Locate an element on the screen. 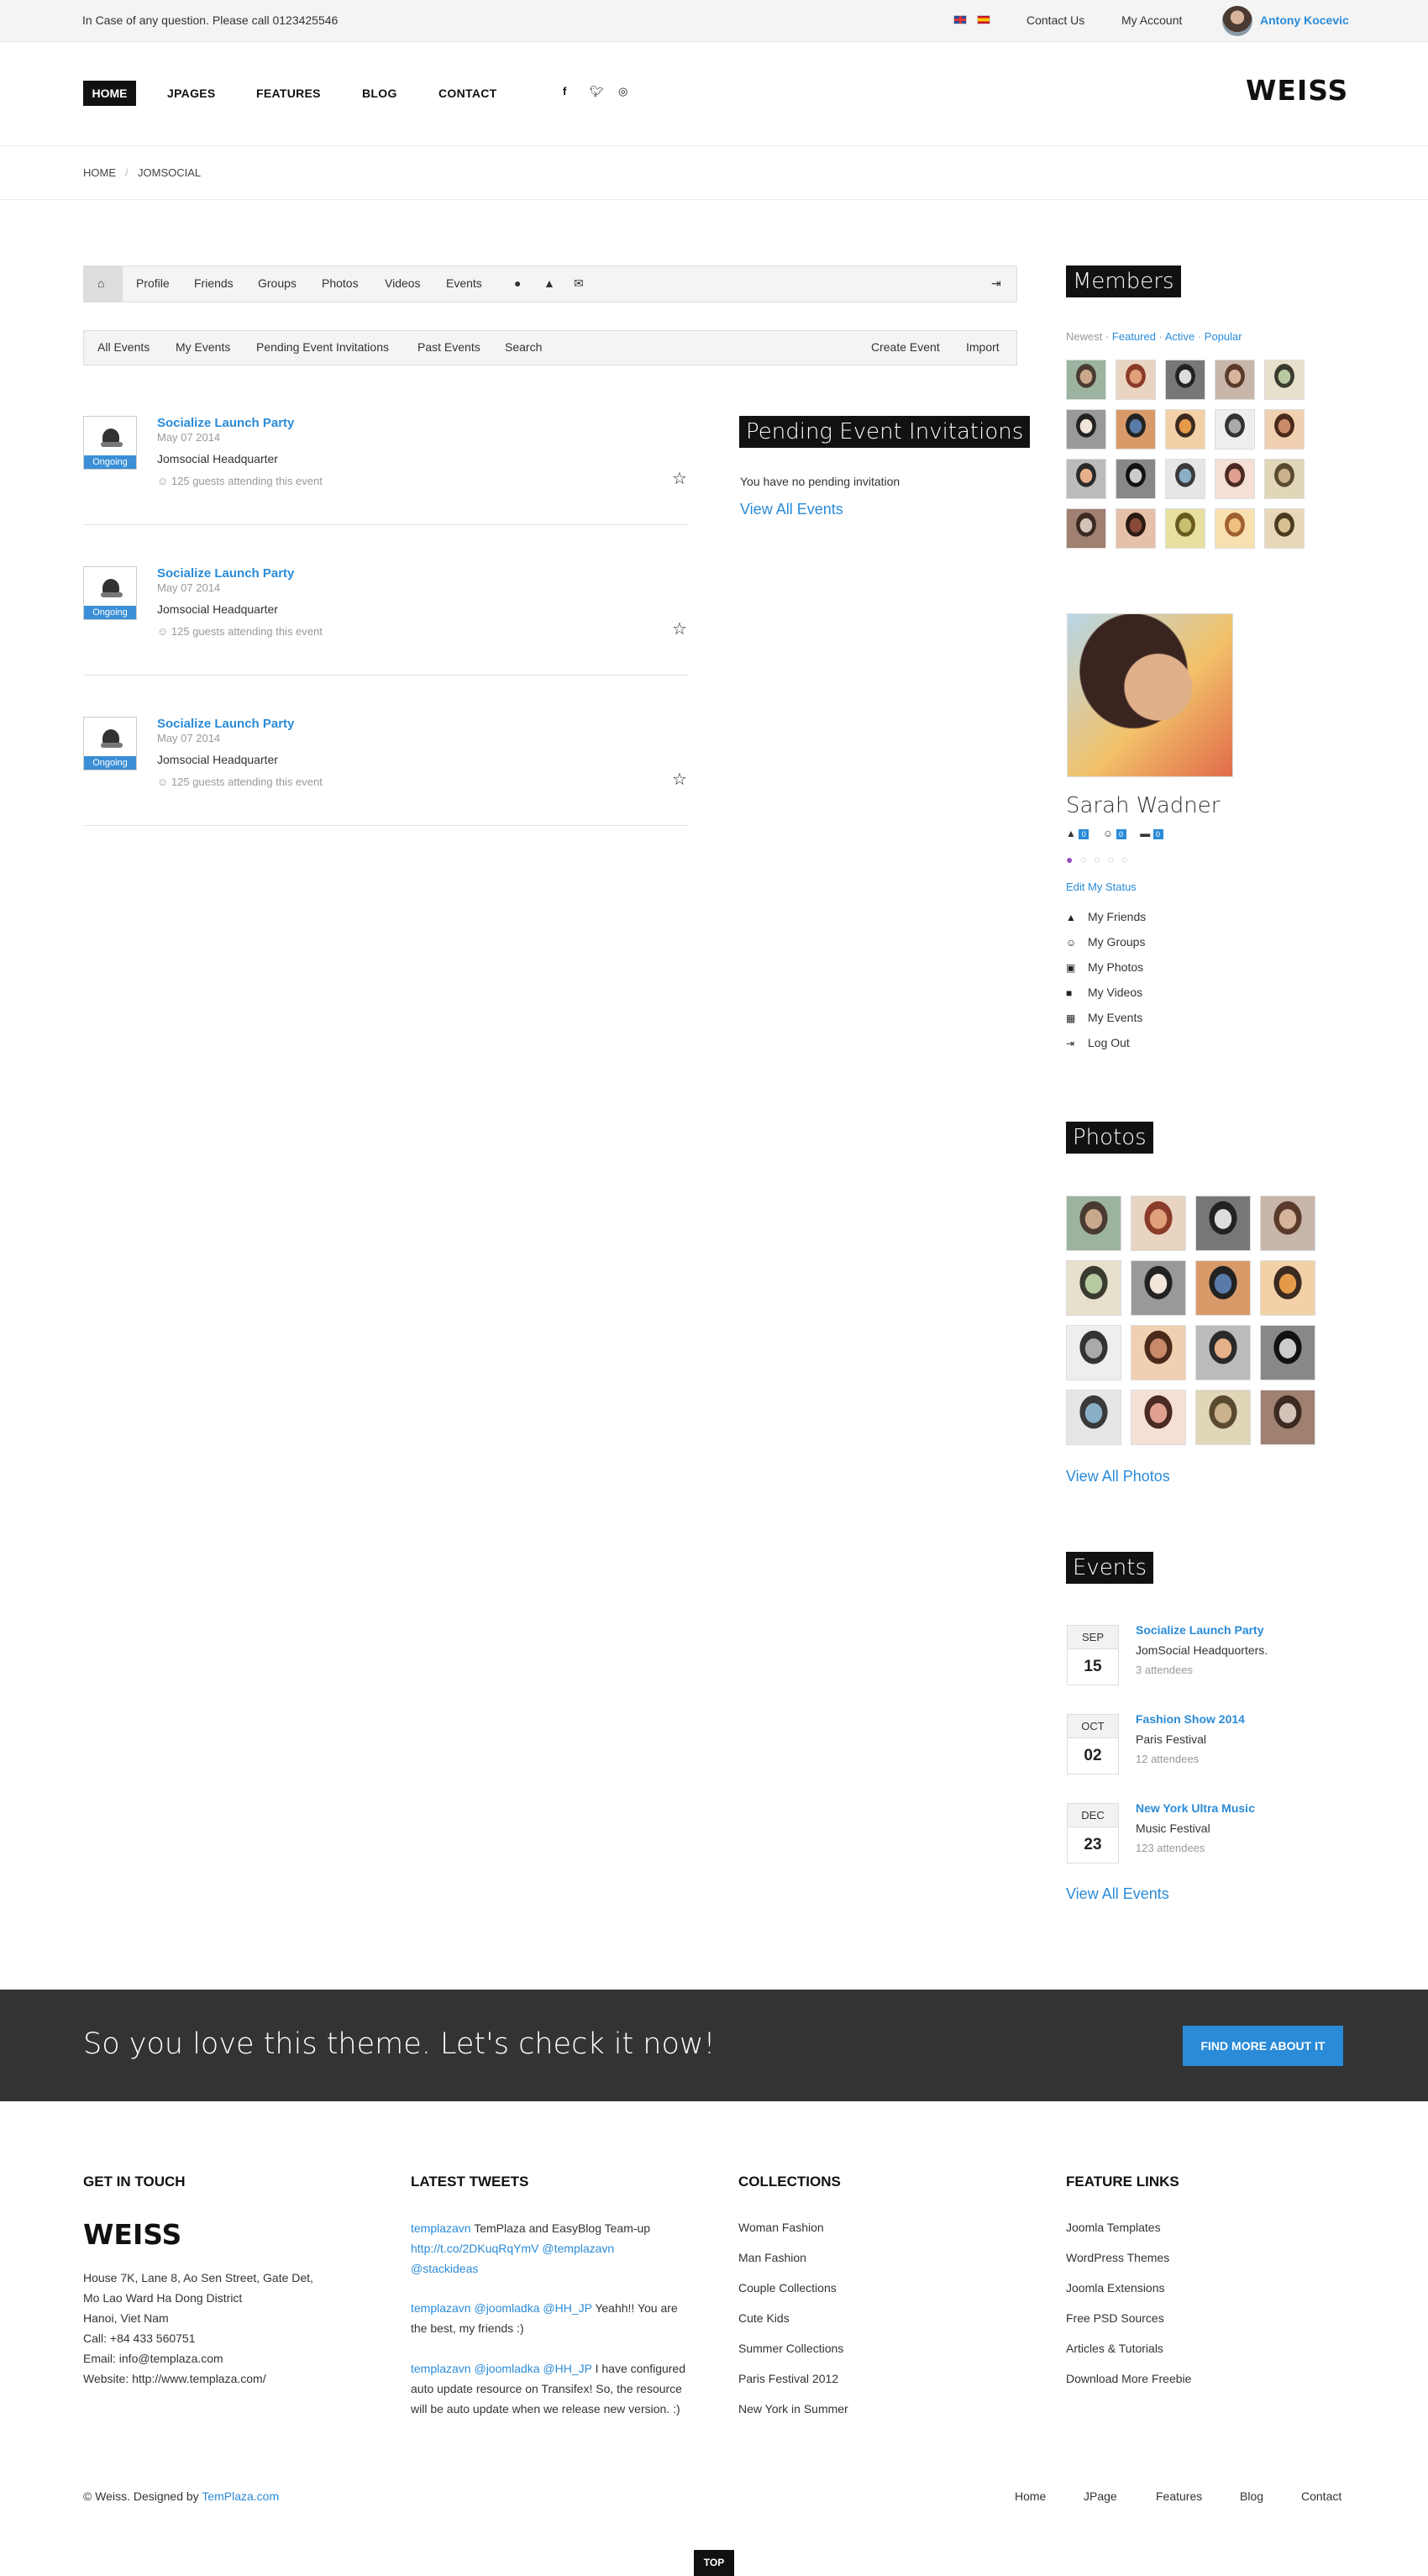 The height and width of the screenshot is (2576, 1428). my-events-link: ▦ My Events is located at coordinates (1104, 1017).